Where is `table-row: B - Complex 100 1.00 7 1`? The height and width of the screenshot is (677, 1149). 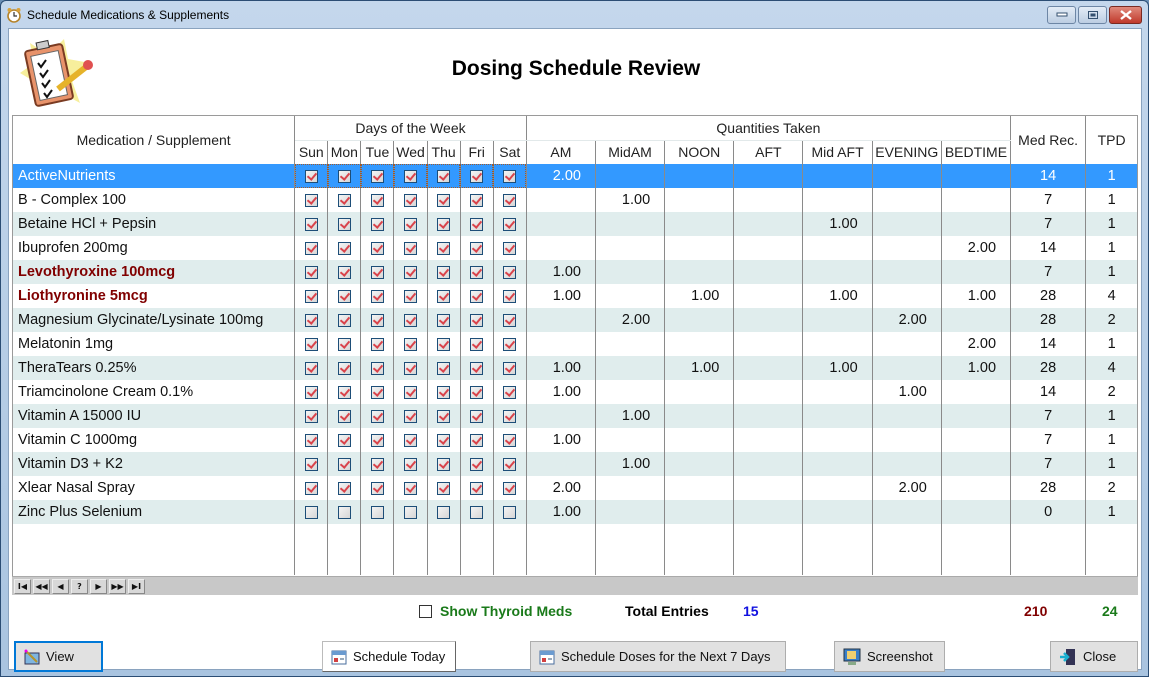 table-row: B - Complex 100 1.00 7 1 is located at coordinates (575, 200).